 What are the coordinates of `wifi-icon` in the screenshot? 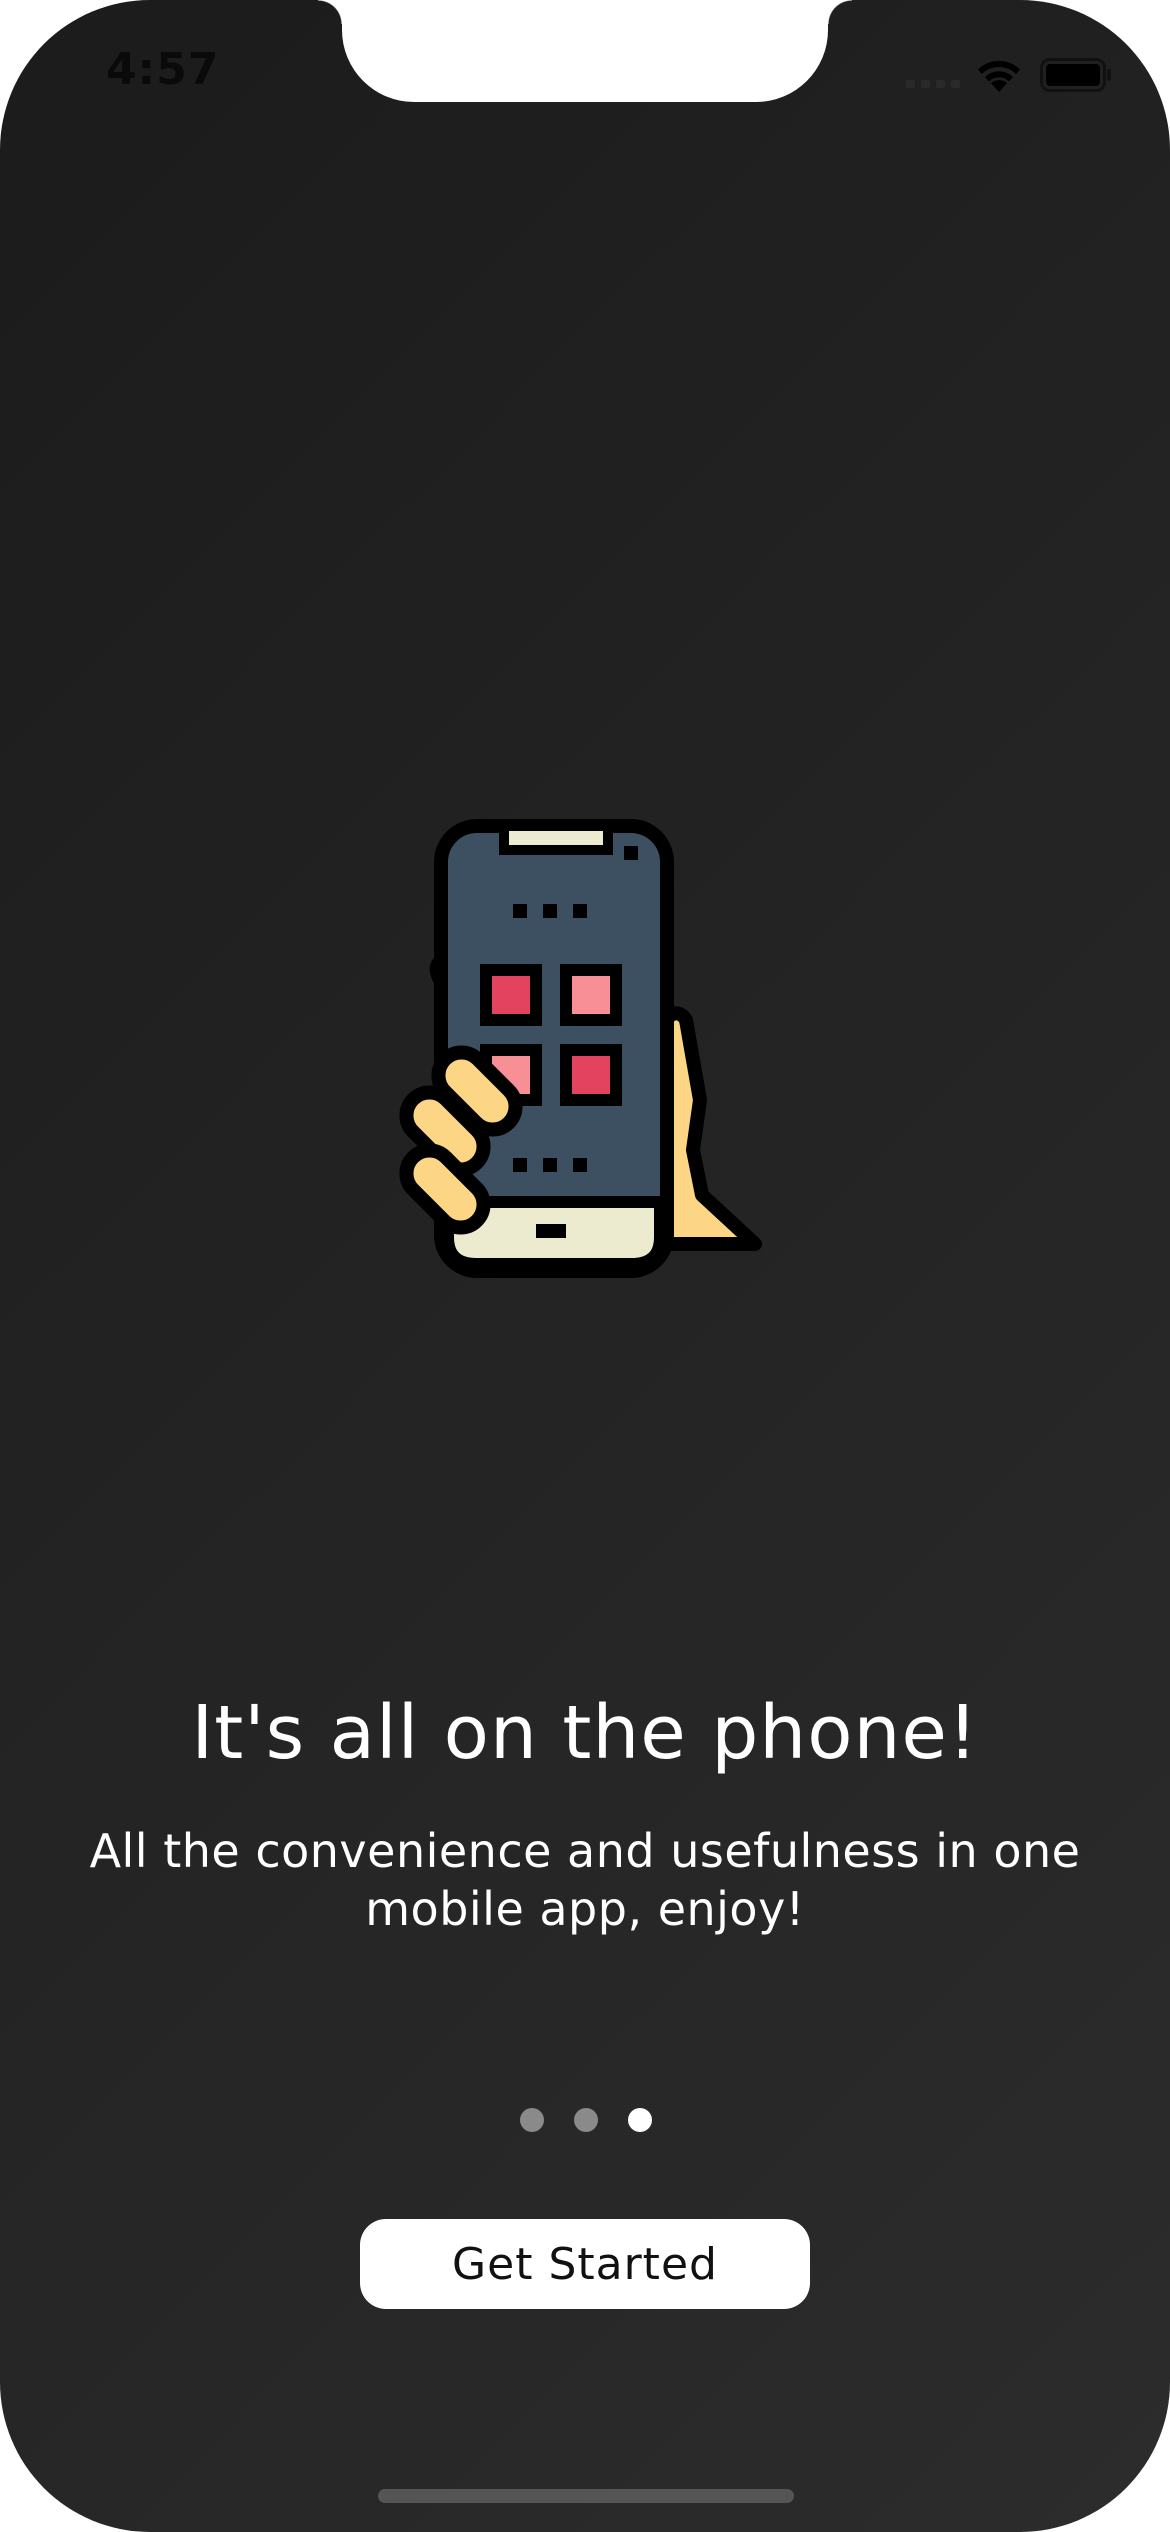 It's located at (999, 76).